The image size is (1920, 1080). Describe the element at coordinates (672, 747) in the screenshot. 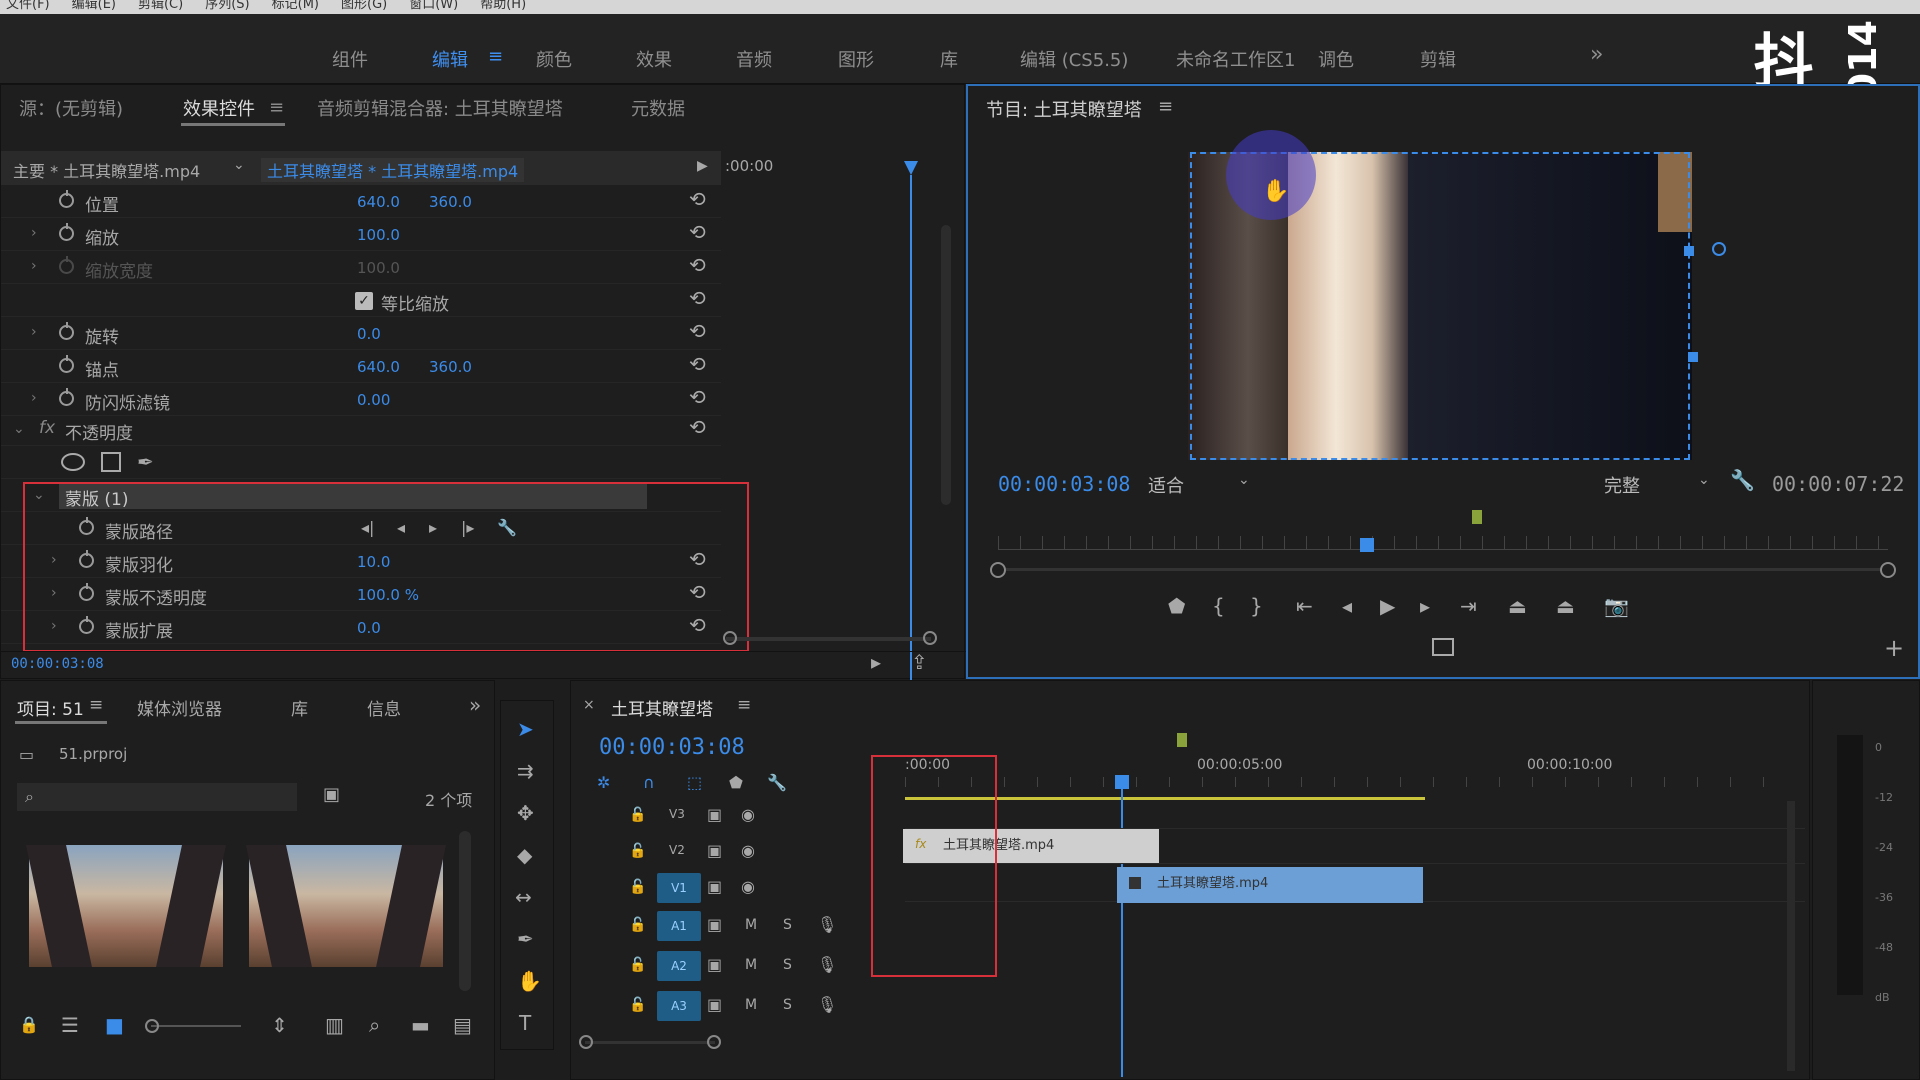

I see `timeline-timecode: 00:00:03:08` at that location.